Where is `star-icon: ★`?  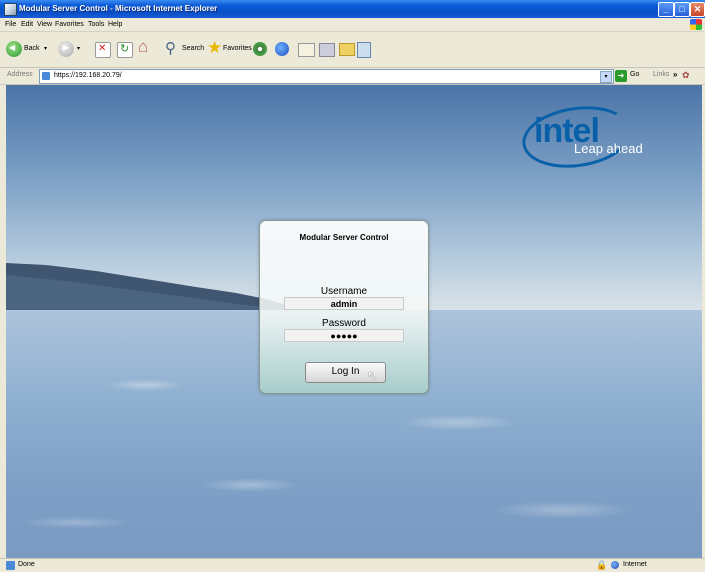
star-icon: ★ is located at coordinates (214, 47).